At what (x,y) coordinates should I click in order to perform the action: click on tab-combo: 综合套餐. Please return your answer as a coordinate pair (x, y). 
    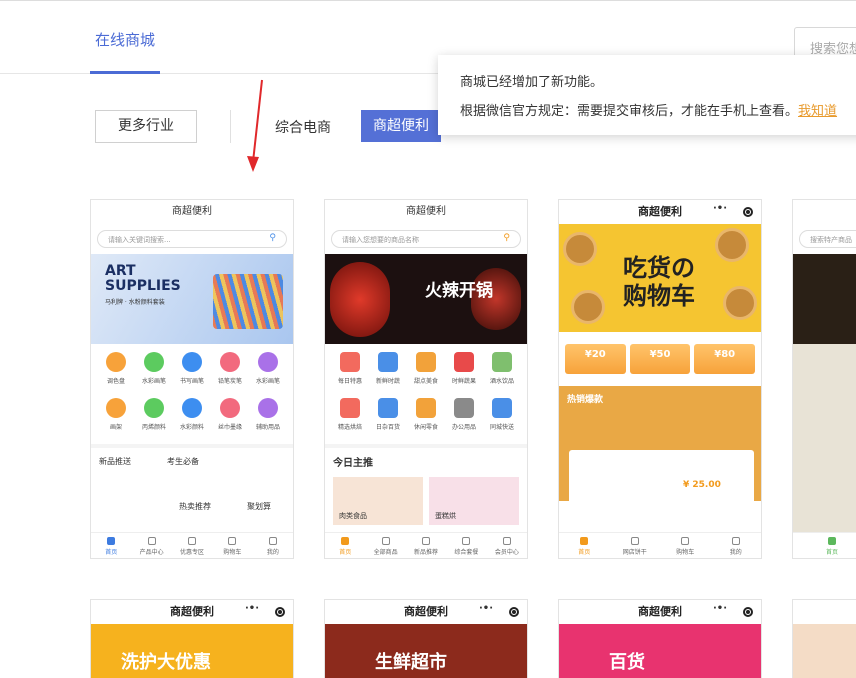
    Looking at the image, I should click on (466, 545).